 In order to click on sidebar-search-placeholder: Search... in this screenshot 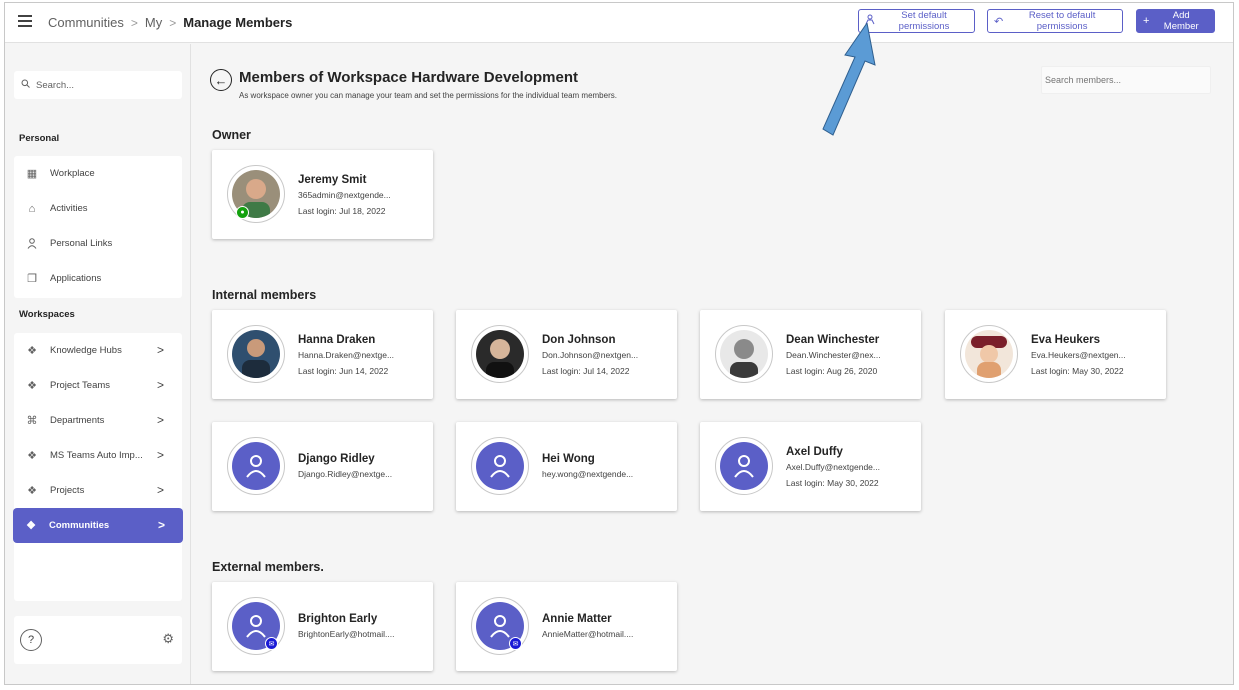, I will do `click(55, 85)`.